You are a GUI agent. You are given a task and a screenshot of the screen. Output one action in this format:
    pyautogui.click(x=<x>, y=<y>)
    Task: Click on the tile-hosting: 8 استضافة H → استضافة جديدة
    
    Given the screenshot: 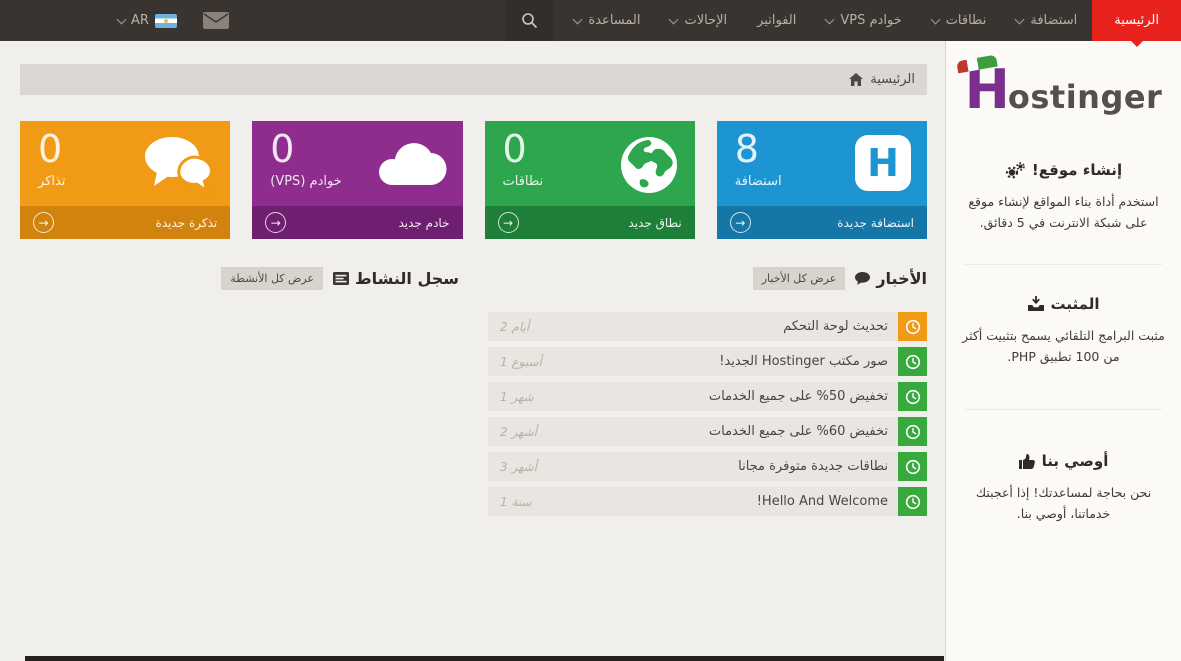 What is the action you would take?
    pyautogui.click(x=821, y=180)
    